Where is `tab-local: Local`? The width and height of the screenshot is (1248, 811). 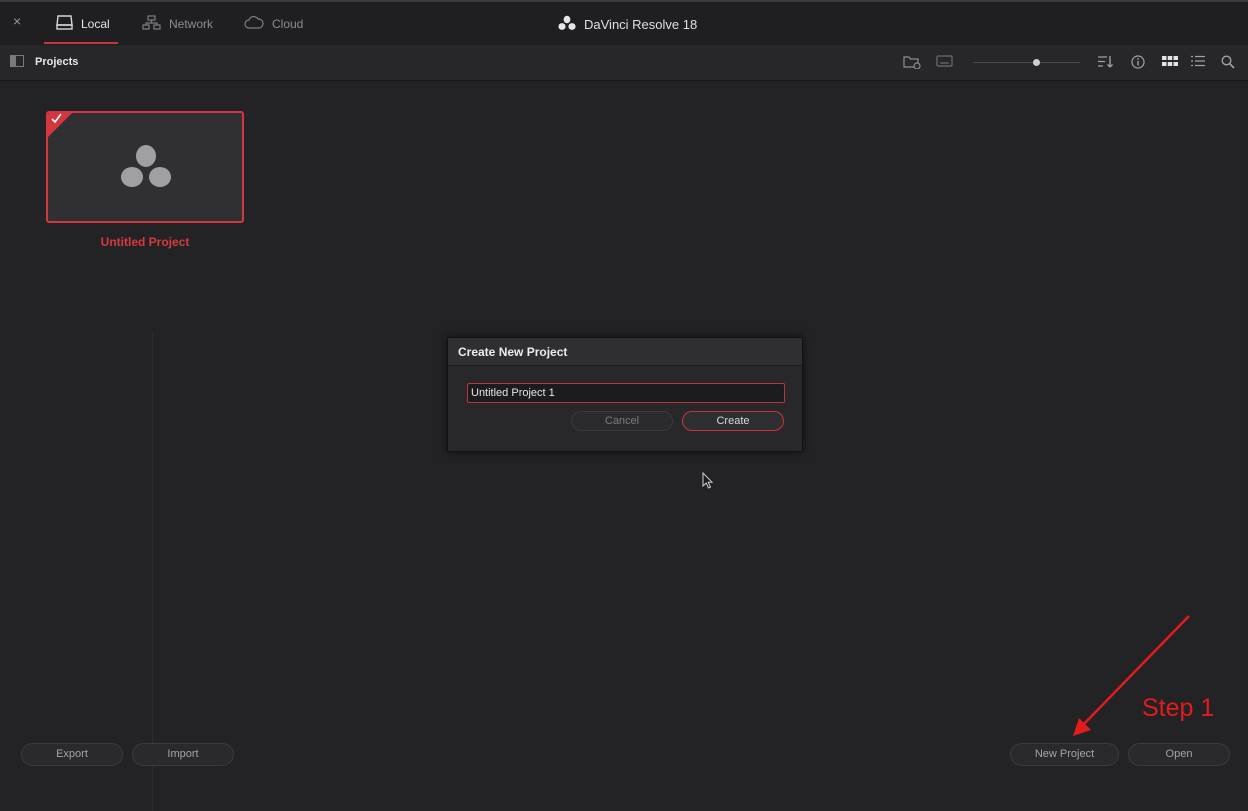
tab-local: Local is located at coordinates (83, 23).